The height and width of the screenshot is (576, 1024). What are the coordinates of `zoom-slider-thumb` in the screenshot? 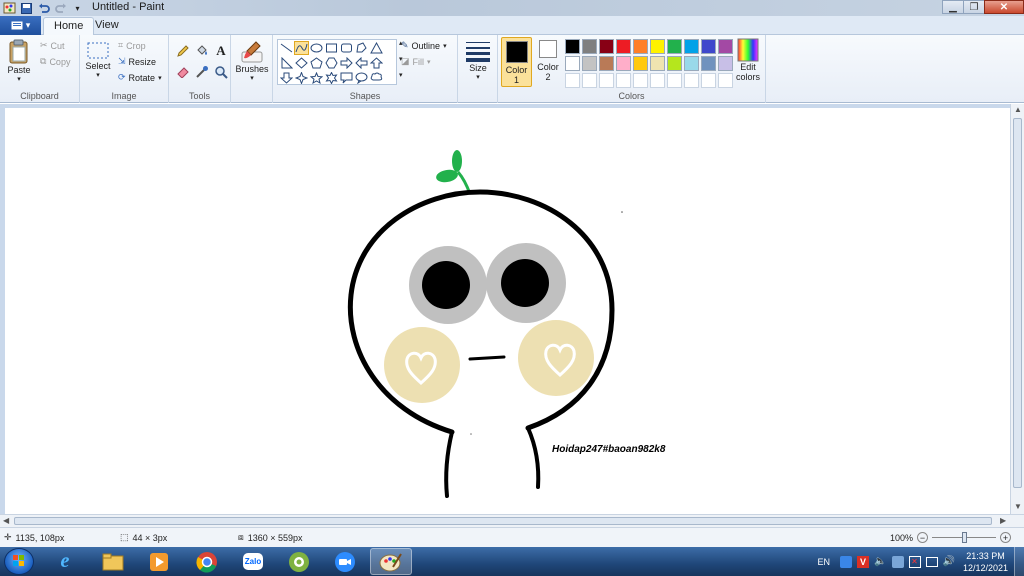 It's located at (965, 537).